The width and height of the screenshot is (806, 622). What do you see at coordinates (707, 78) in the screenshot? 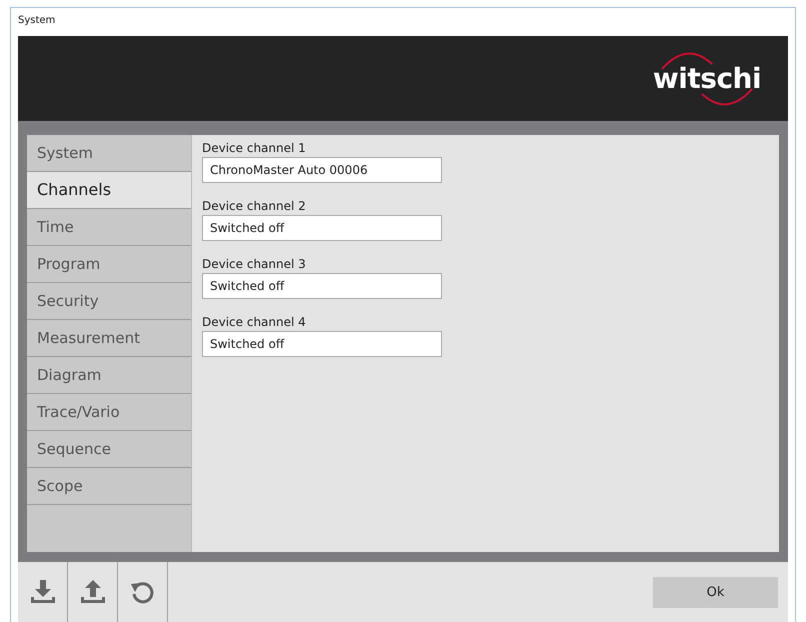
I see `logo: witschi` at bounding box center [707, 78].